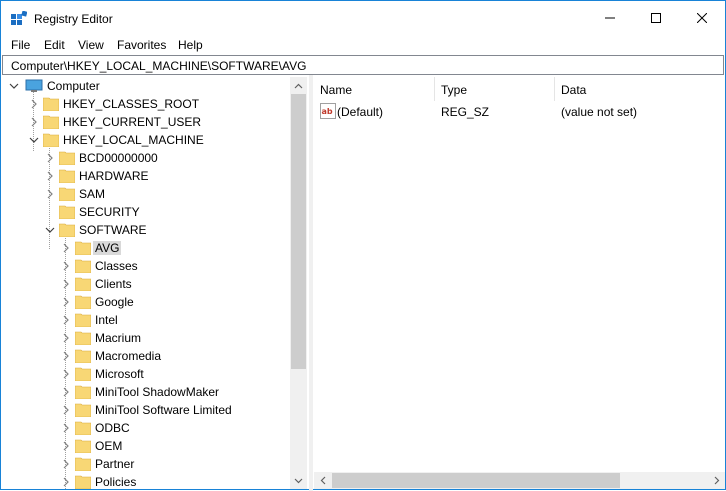 This screenshot has height=491, width=726. Describe the element at coordinates (128, 356) in the screenshot. I see `tree-item-label: Macromedia` at that location.